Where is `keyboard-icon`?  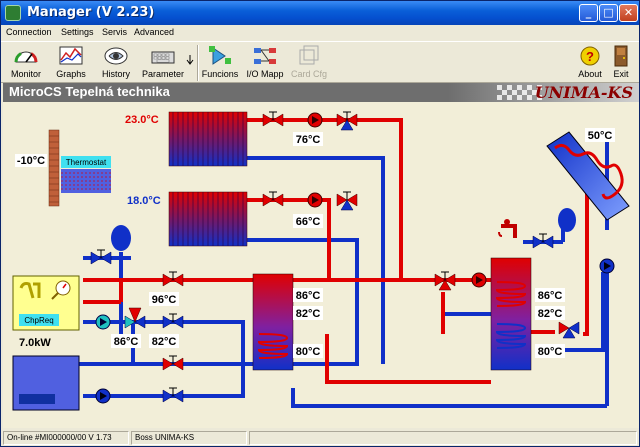 keyboard-icon is located at coordinates (163, 56).